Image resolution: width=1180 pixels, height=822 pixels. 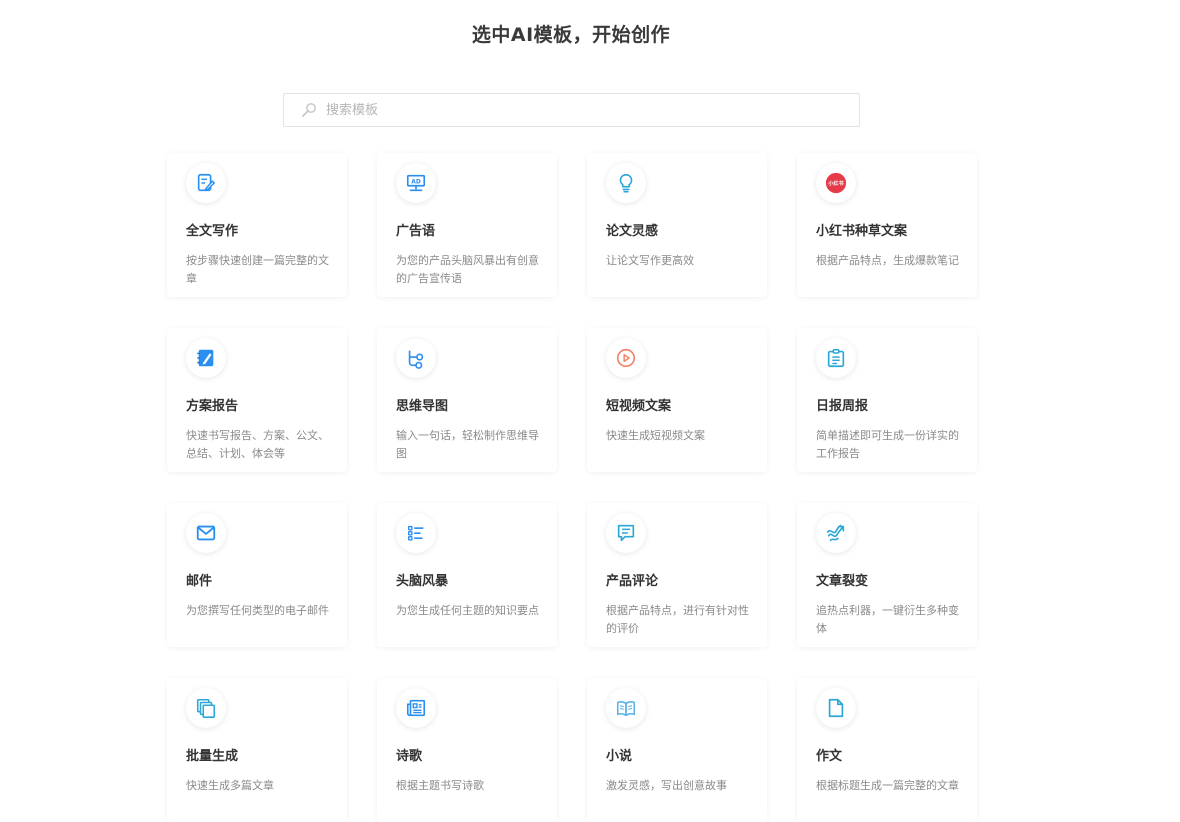 What do you see at coordinates (257, 269) in the screenshot?
I see `template-desc: 按步骤快速创建一篇完整的文章` at bounding box center [257, 269].